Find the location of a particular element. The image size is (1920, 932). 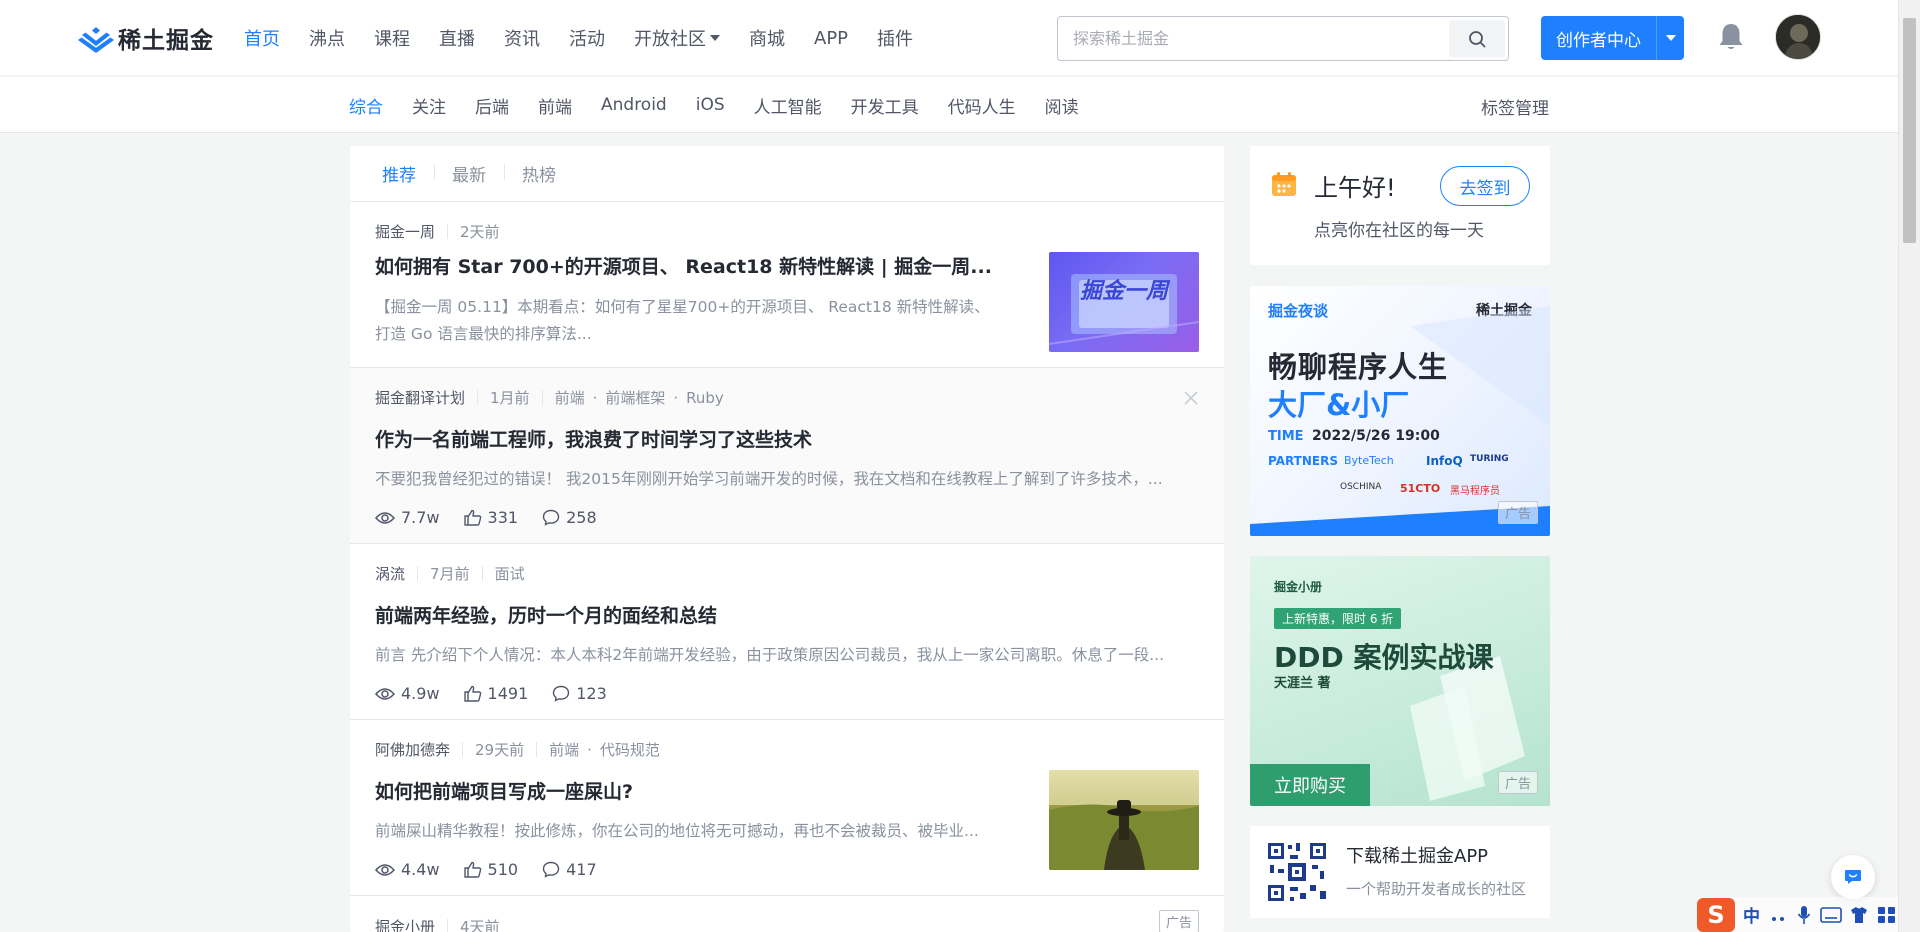

feedback-button is located at coordinates (1853, 877).